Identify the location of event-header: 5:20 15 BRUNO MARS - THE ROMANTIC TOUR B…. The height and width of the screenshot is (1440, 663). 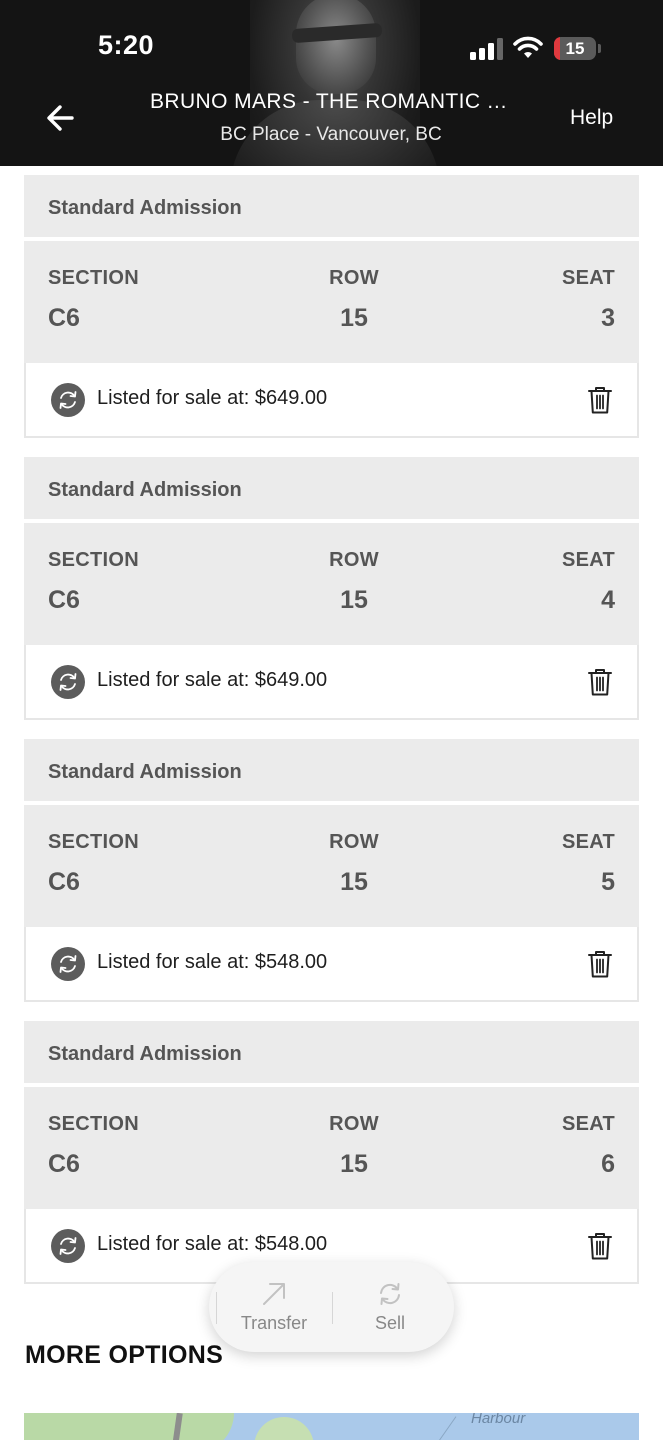
(331, 83).